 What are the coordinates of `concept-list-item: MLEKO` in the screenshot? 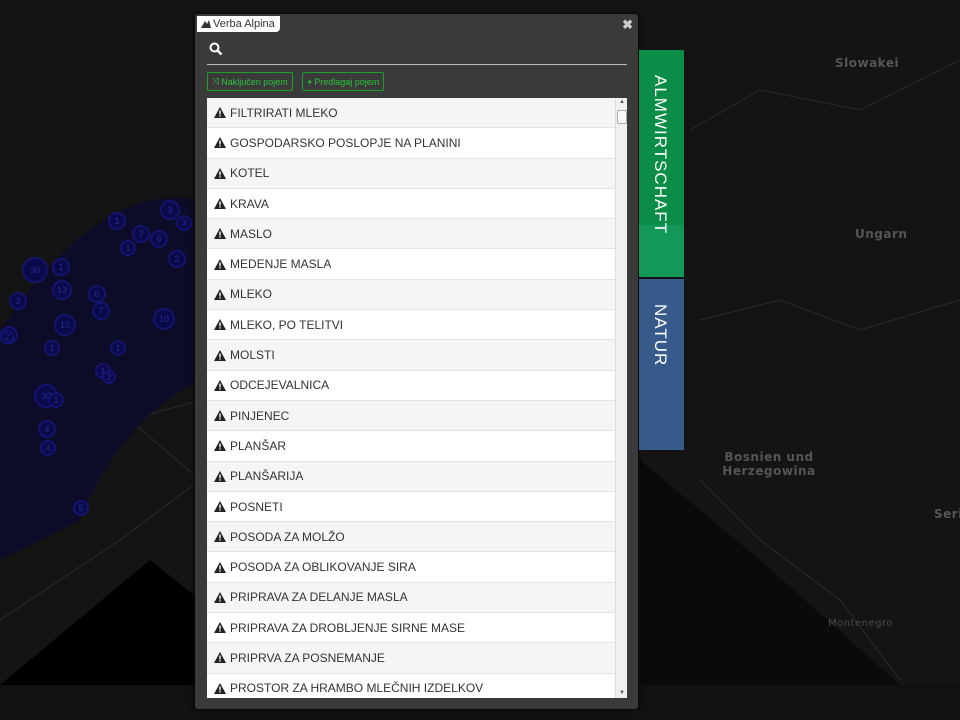 It's located at (411, 295).